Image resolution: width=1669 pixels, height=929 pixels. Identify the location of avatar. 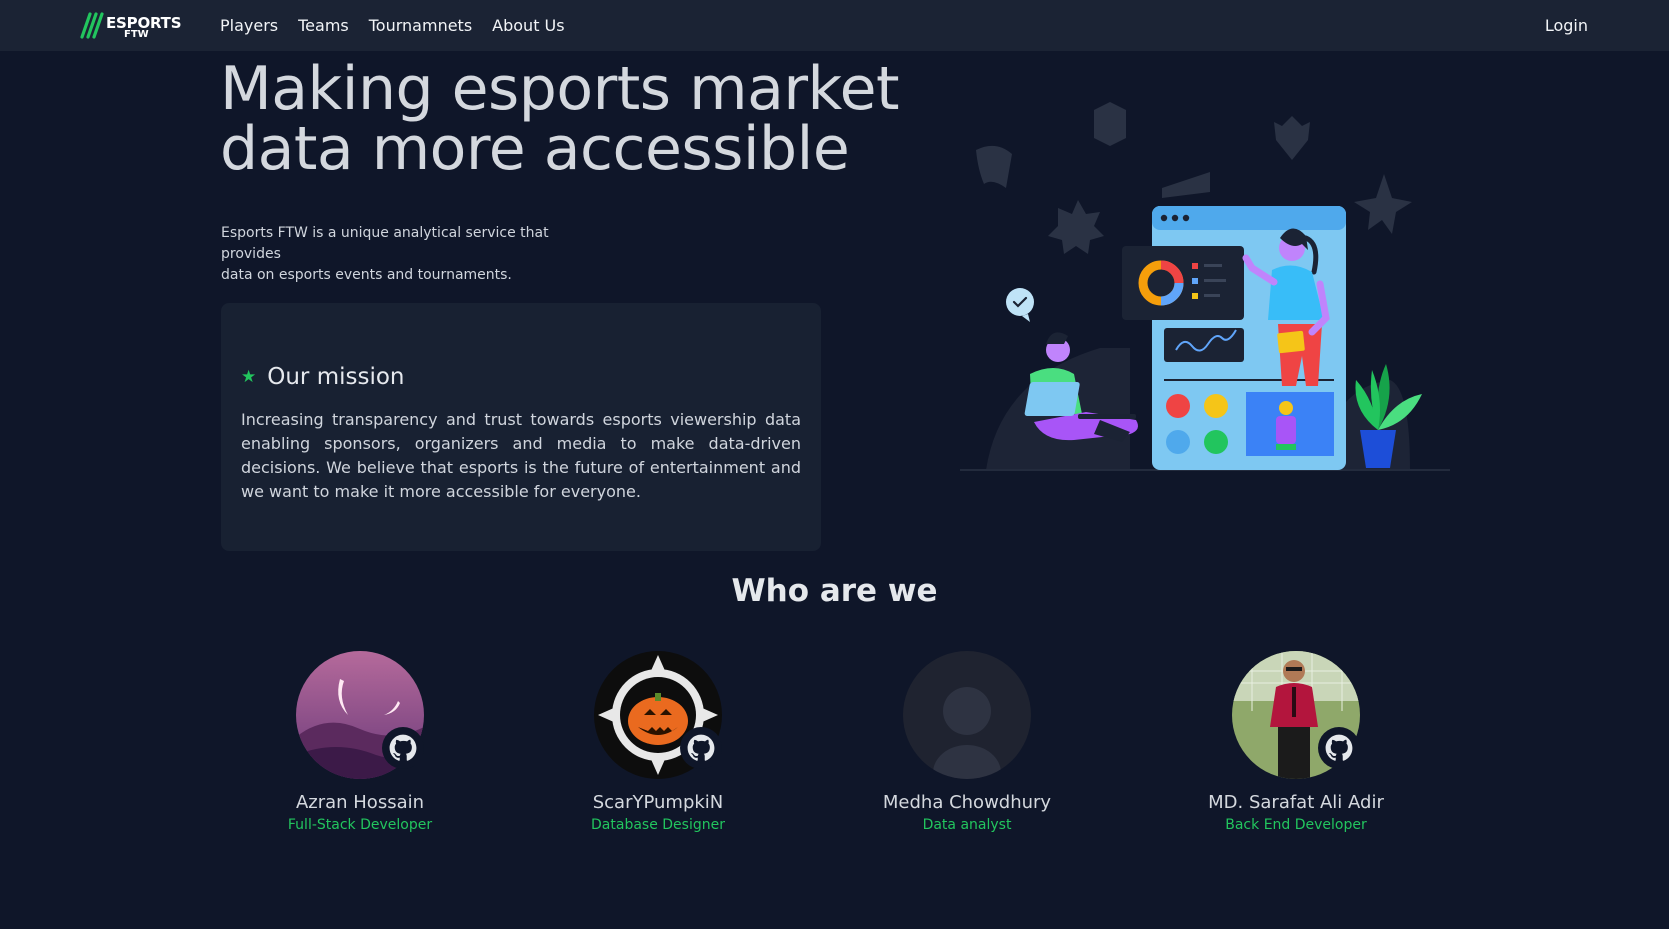
(967, 715).